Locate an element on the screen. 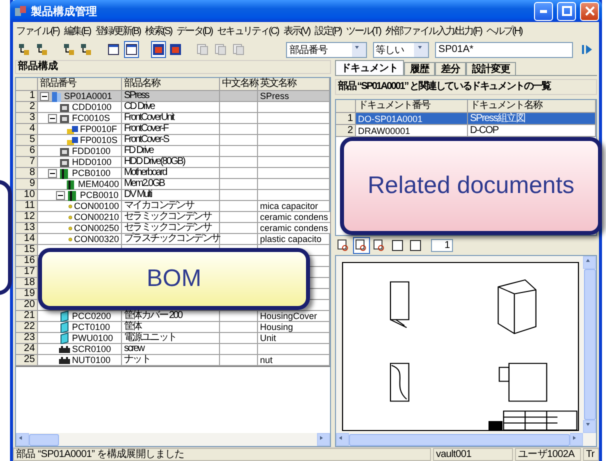 Image resolution: width=606 pixels, height=461 pixels. zoom-icon is located at coordinates (343, 245).